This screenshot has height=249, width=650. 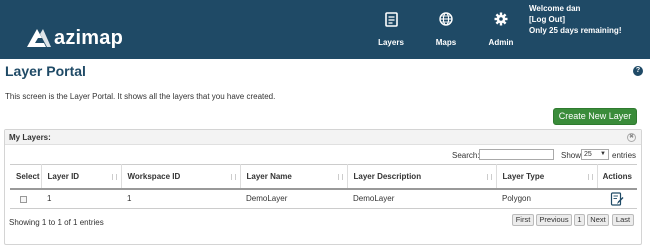 I want to click on nav-maps: Maps, so click(x=446, y=27).